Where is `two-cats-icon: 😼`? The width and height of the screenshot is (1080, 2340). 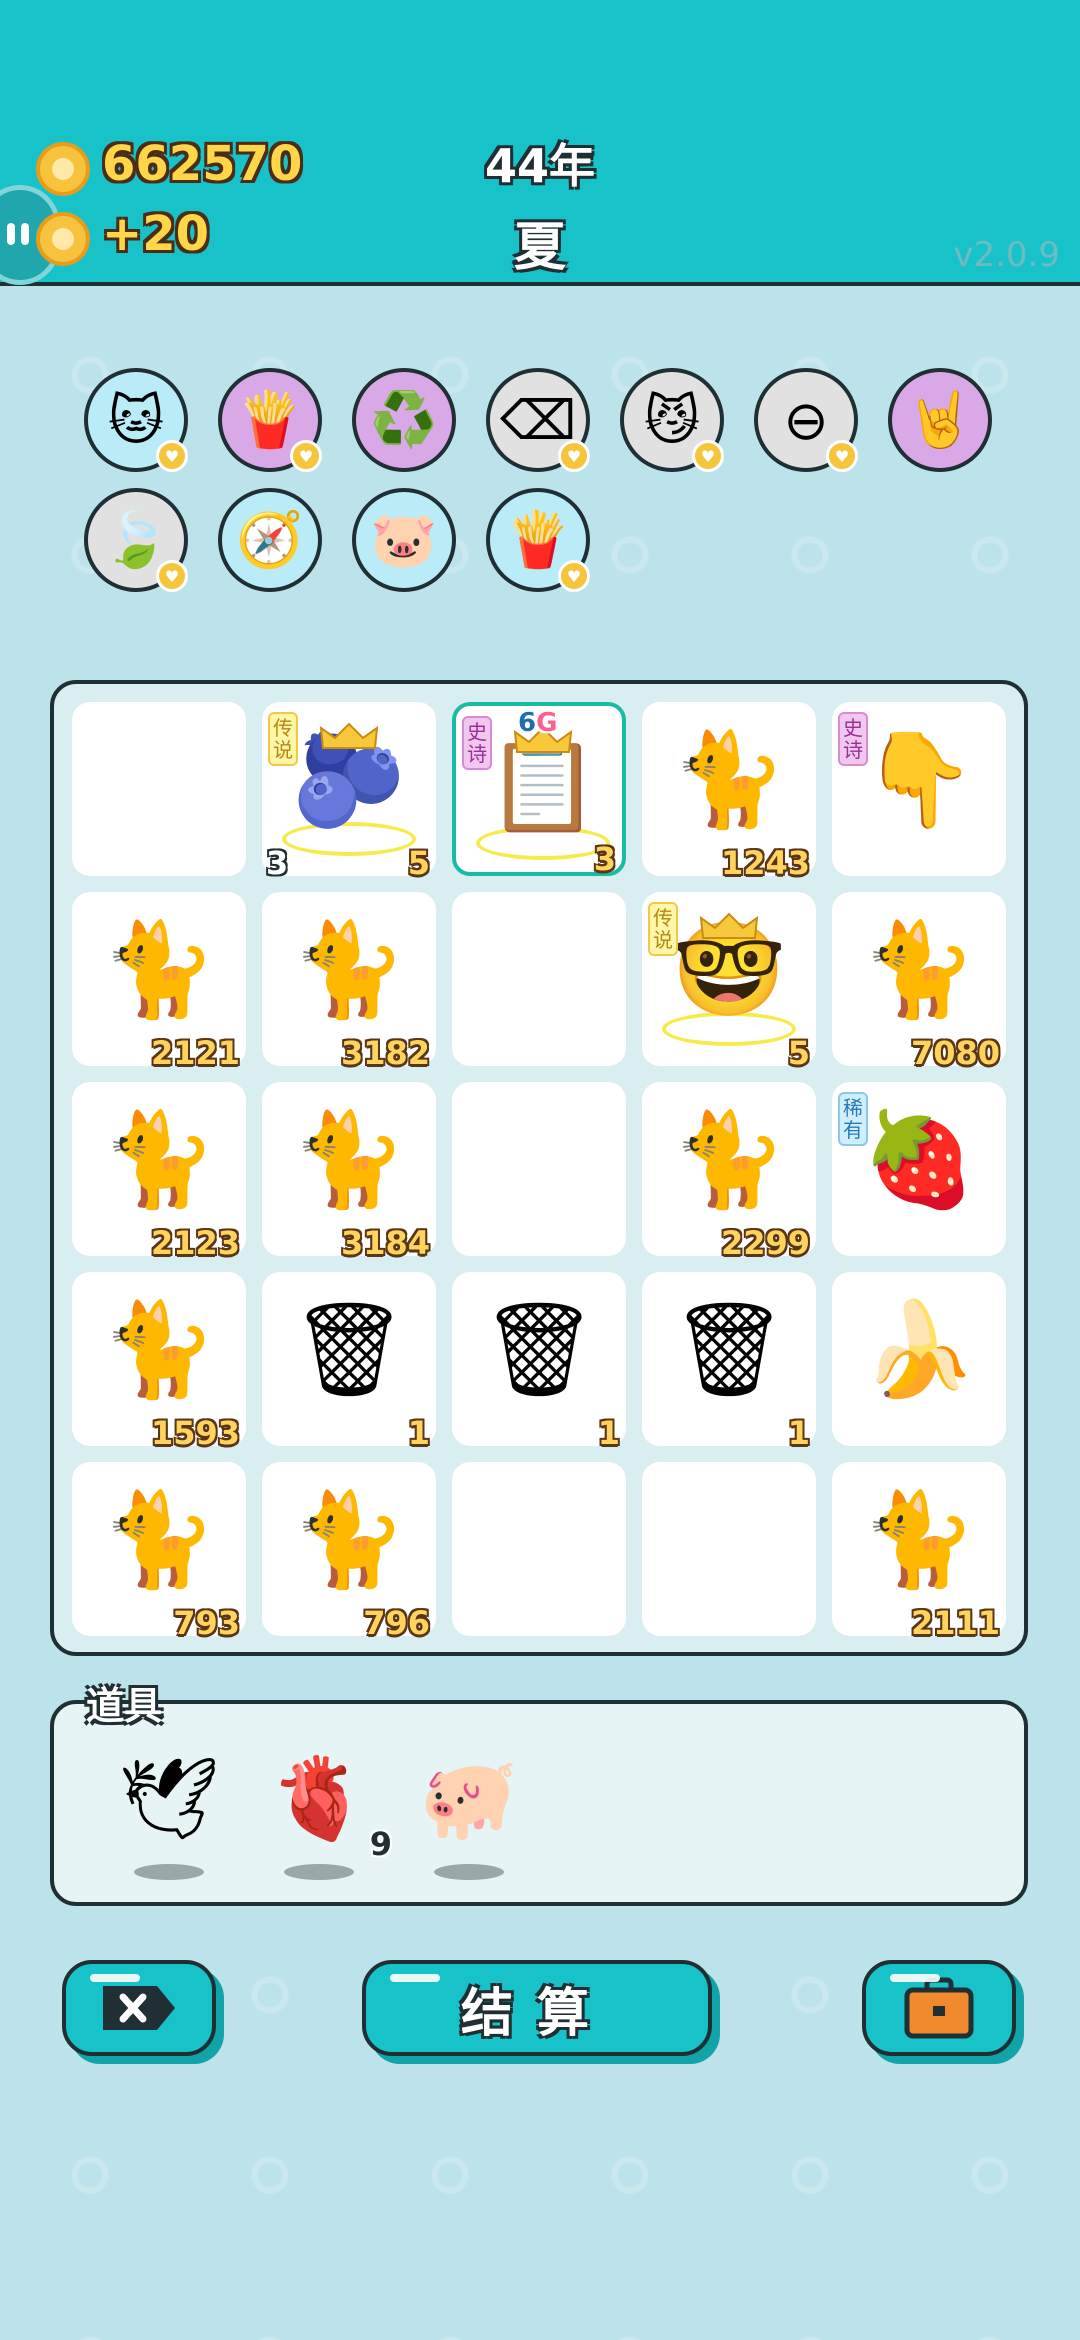
two-cats-icon: 😼 is located at coordinates (672, 420).